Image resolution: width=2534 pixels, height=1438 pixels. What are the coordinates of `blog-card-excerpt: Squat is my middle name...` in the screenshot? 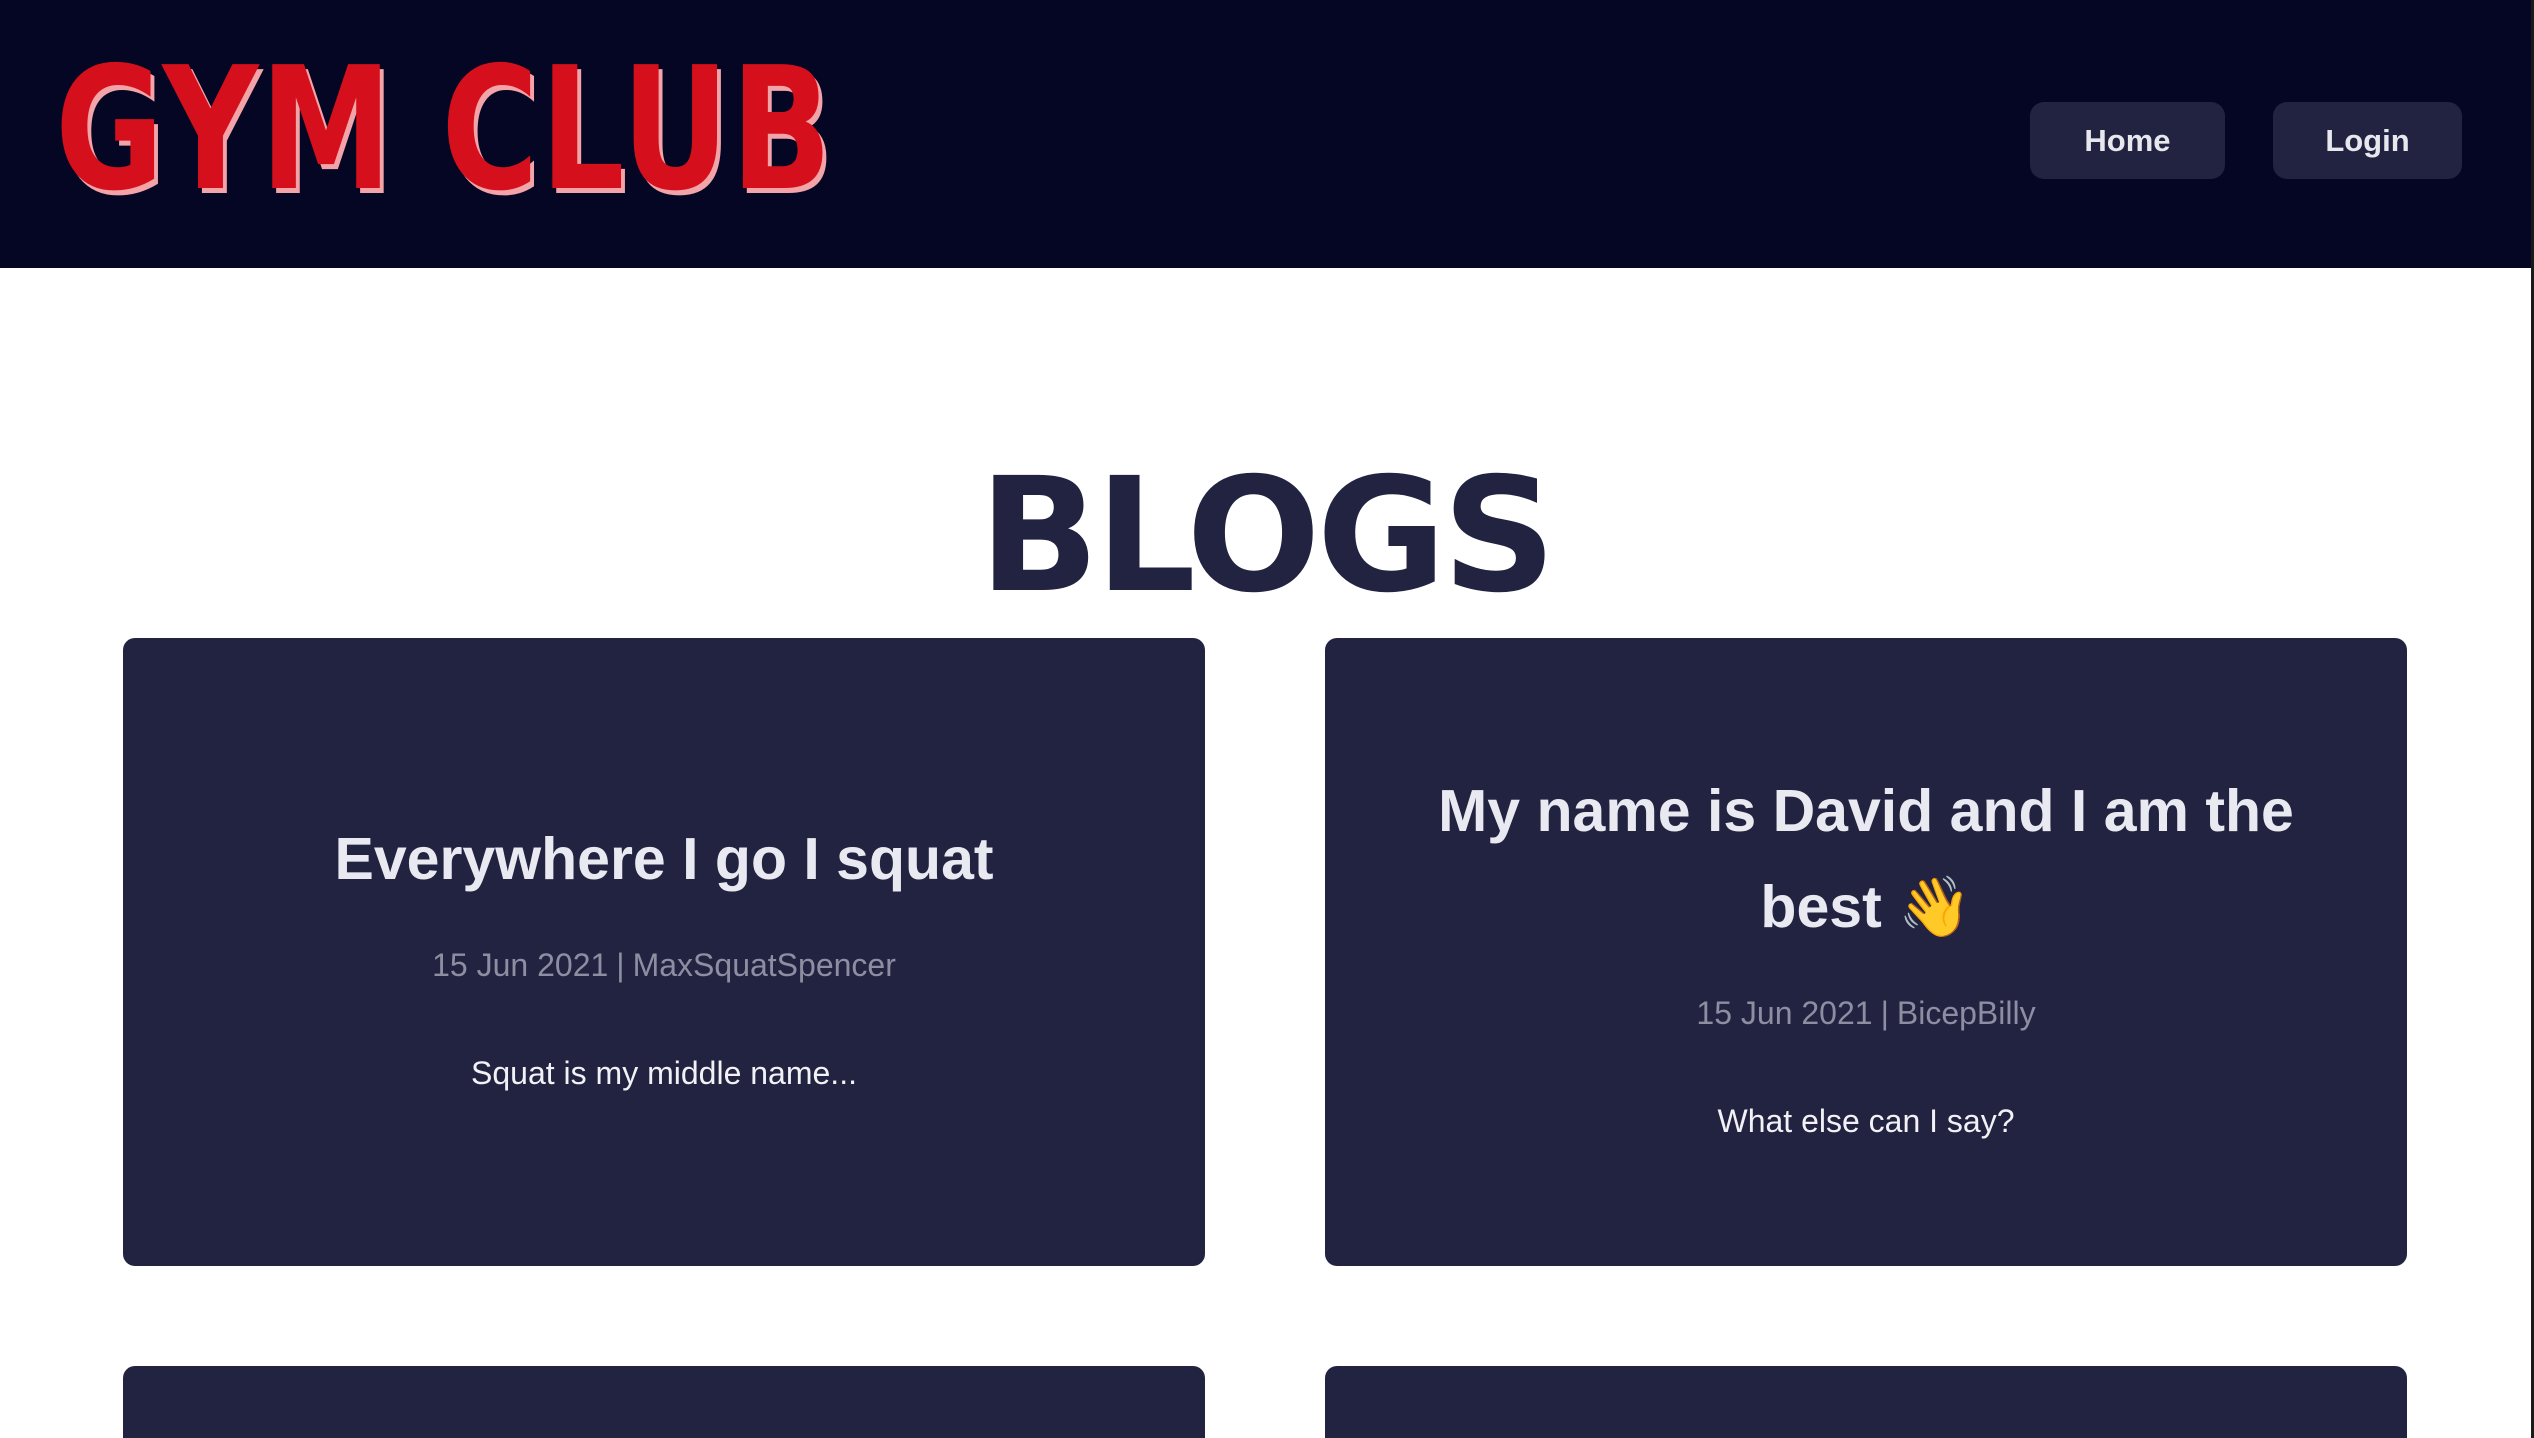 It's located at (664, 1073).